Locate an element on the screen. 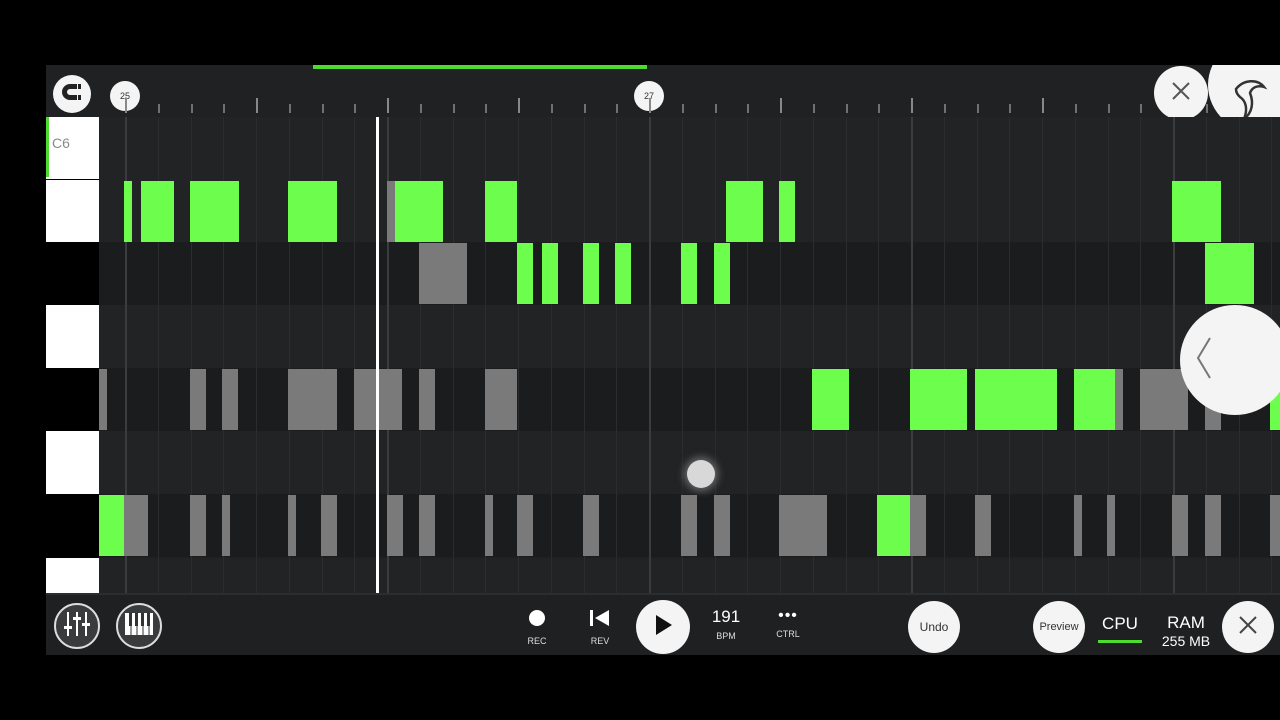 This screenshot has height=720, width=1280. tempo-control: 191 BPM is located at coordinates (726, 624).